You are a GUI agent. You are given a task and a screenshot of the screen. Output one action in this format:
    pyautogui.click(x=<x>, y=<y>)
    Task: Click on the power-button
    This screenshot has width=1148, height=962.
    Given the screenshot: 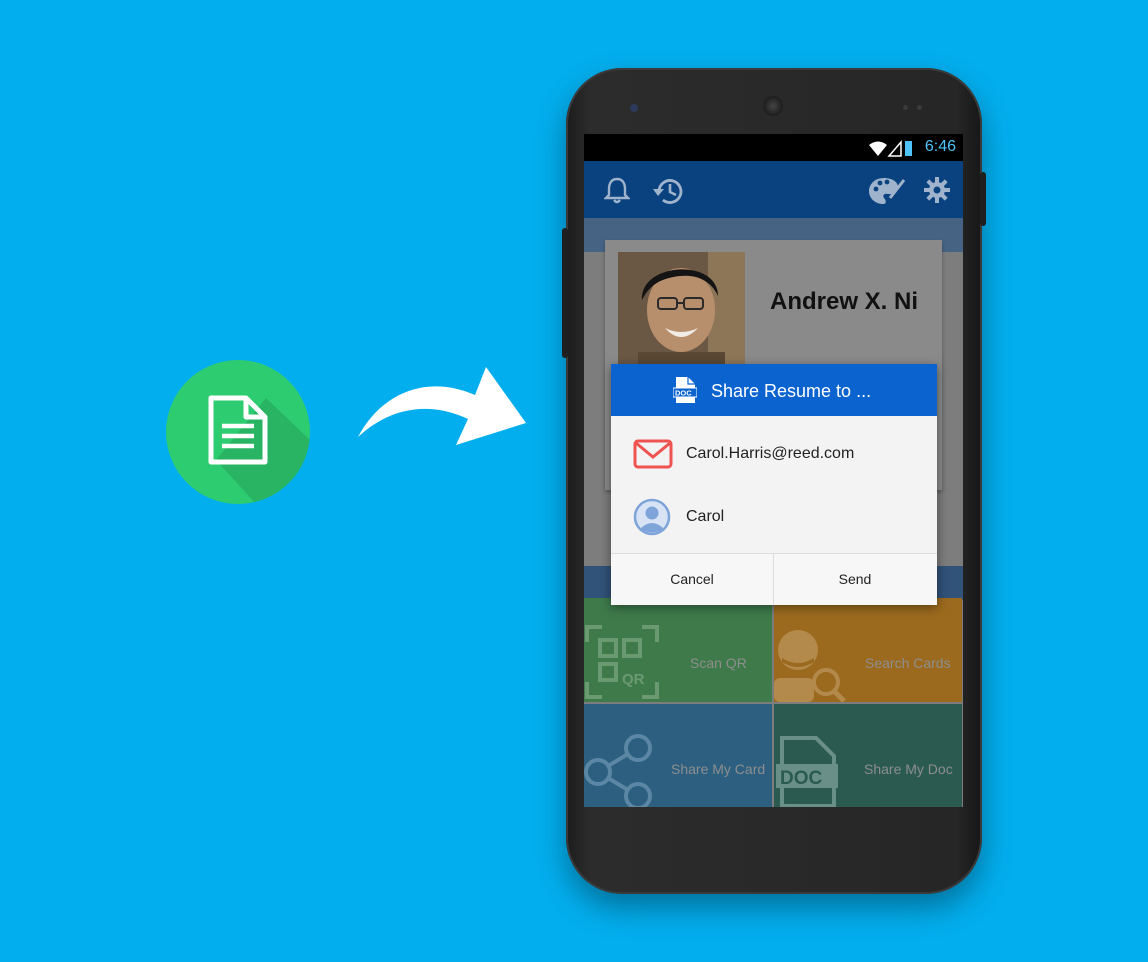 What is the action you would take?
    pyautogui.click(x=983, y=199)
    